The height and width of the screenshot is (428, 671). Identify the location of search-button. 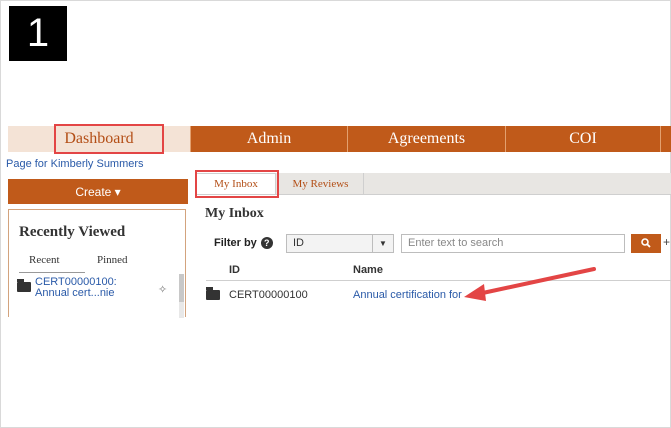
(646, 243).